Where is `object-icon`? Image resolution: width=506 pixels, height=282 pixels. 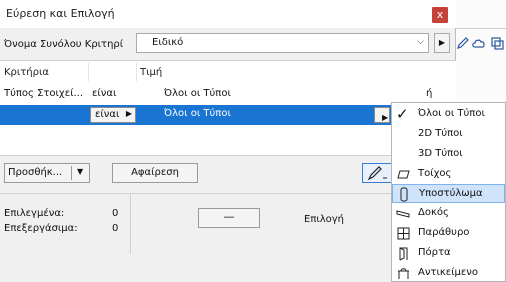 object-icon is located at coordinates (403, 273).